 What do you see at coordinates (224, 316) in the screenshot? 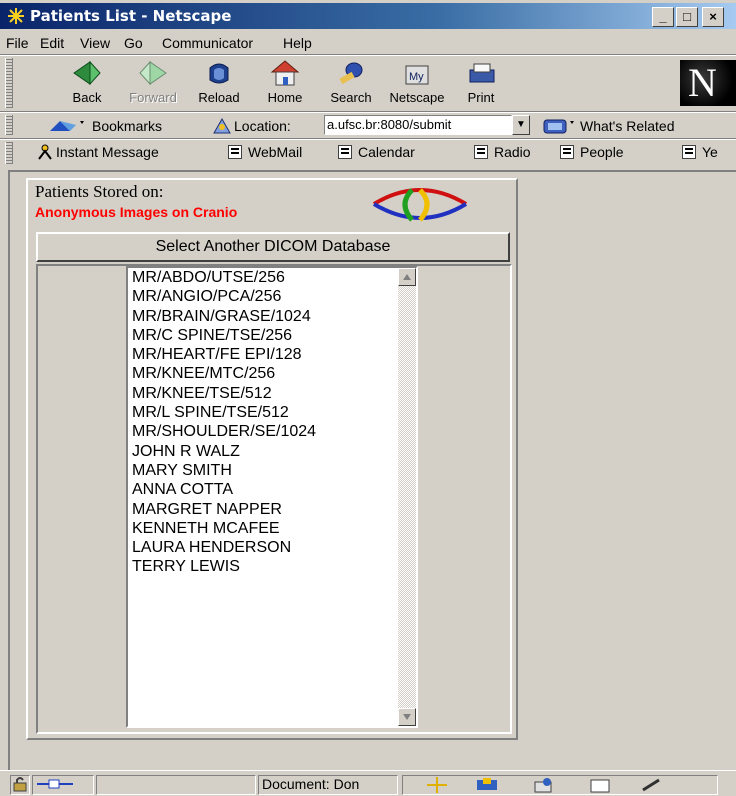
I see `patient-list-item: MR/BRAIN/GRASE/1024` at bounding box center [224, 316].